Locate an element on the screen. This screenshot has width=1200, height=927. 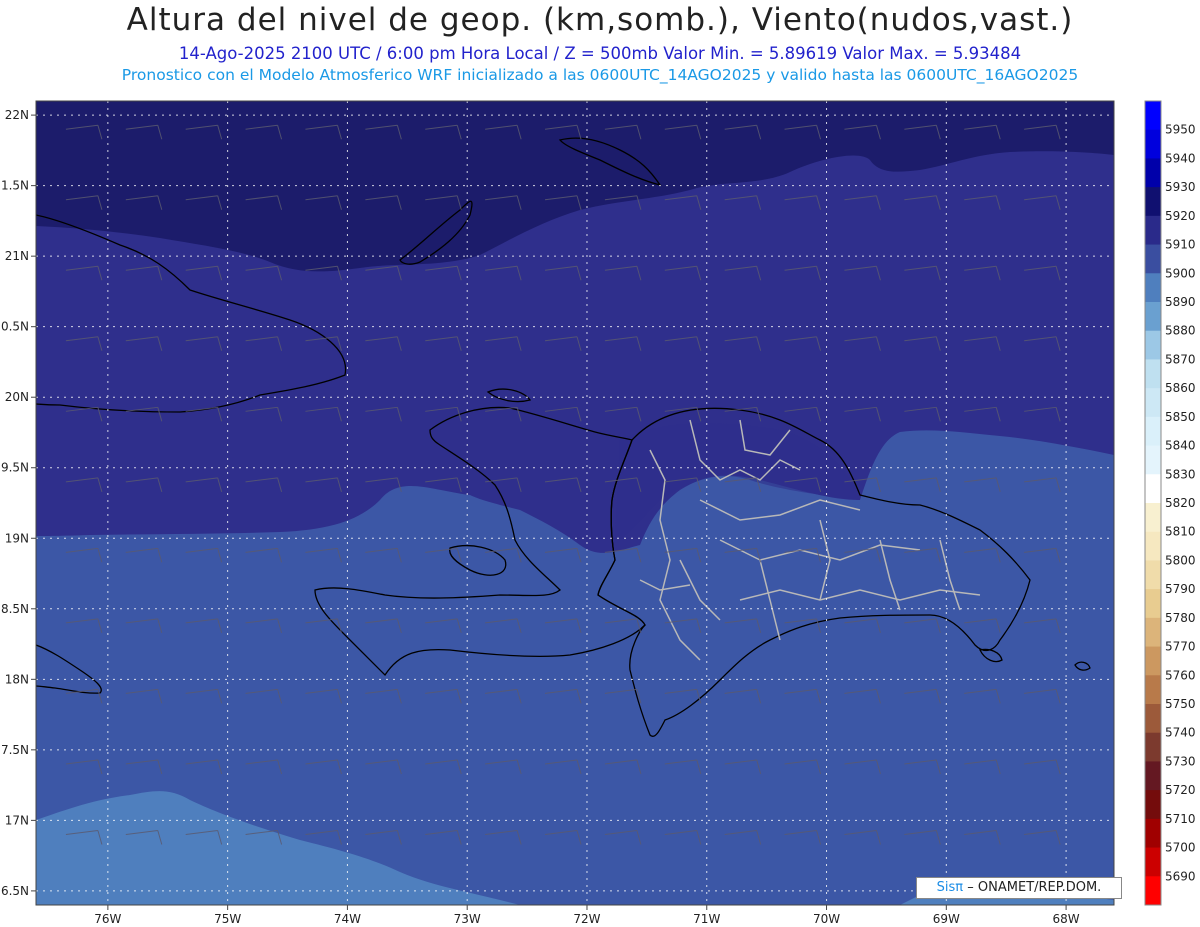
lat-tick-label: 8.5N is located at coordinates (15, 609).